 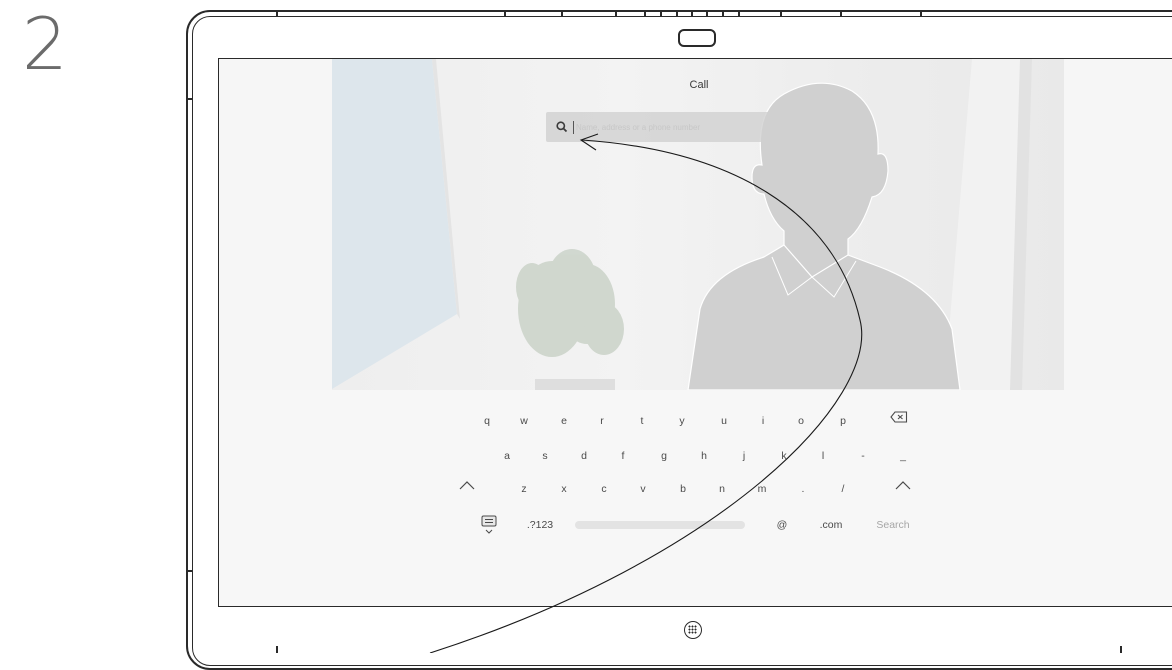 What do you see at coordinates (831, 525) in the screenshot?
I see `dotcom-key: .com` at bounding box center [831, 525].